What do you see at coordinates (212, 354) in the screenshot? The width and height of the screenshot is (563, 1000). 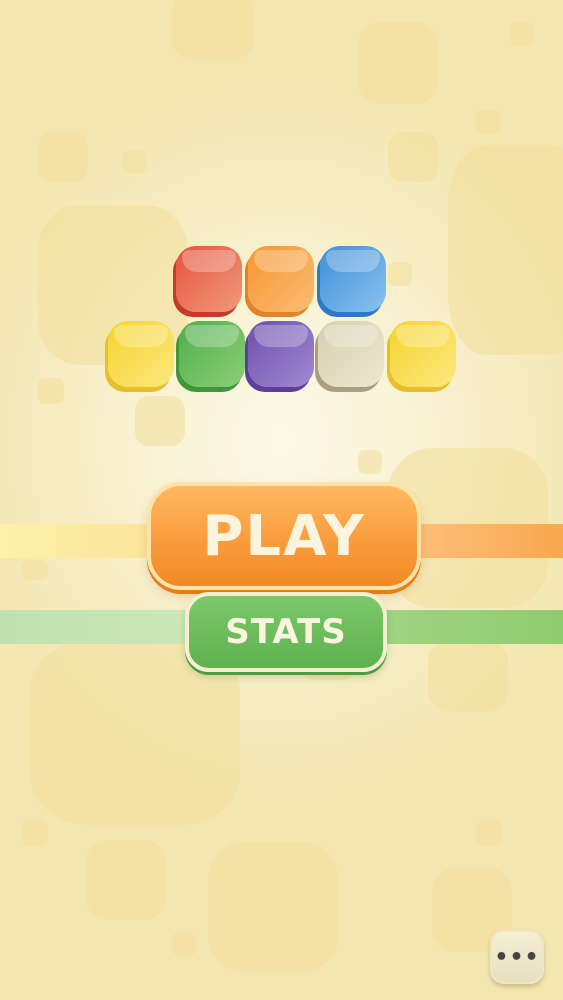 I see `logo-tile-green` at bounding box center [212, 354].